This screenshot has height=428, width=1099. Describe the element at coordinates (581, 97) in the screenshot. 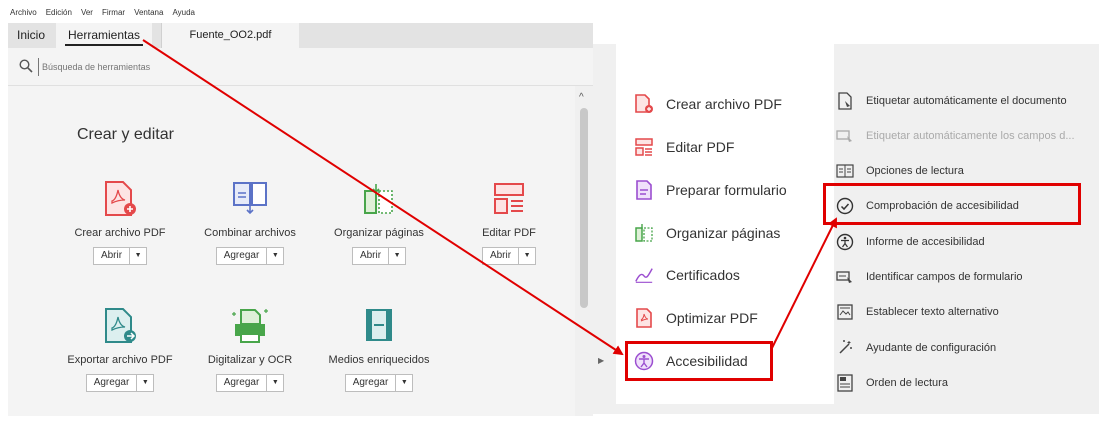

I see `scroll-up-icon: ^` at that location.